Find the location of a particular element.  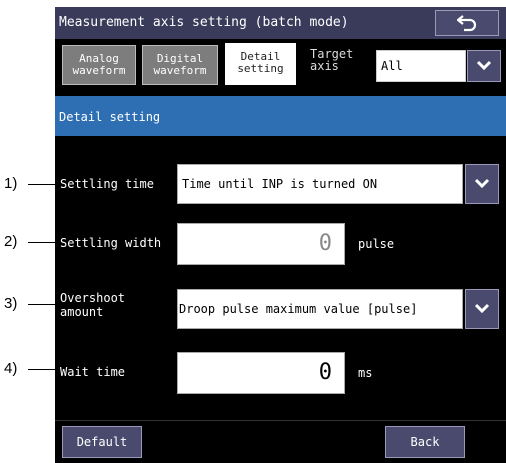

overshoot-amount-label-line1: Overshoot is located at coordinates (93, 298).